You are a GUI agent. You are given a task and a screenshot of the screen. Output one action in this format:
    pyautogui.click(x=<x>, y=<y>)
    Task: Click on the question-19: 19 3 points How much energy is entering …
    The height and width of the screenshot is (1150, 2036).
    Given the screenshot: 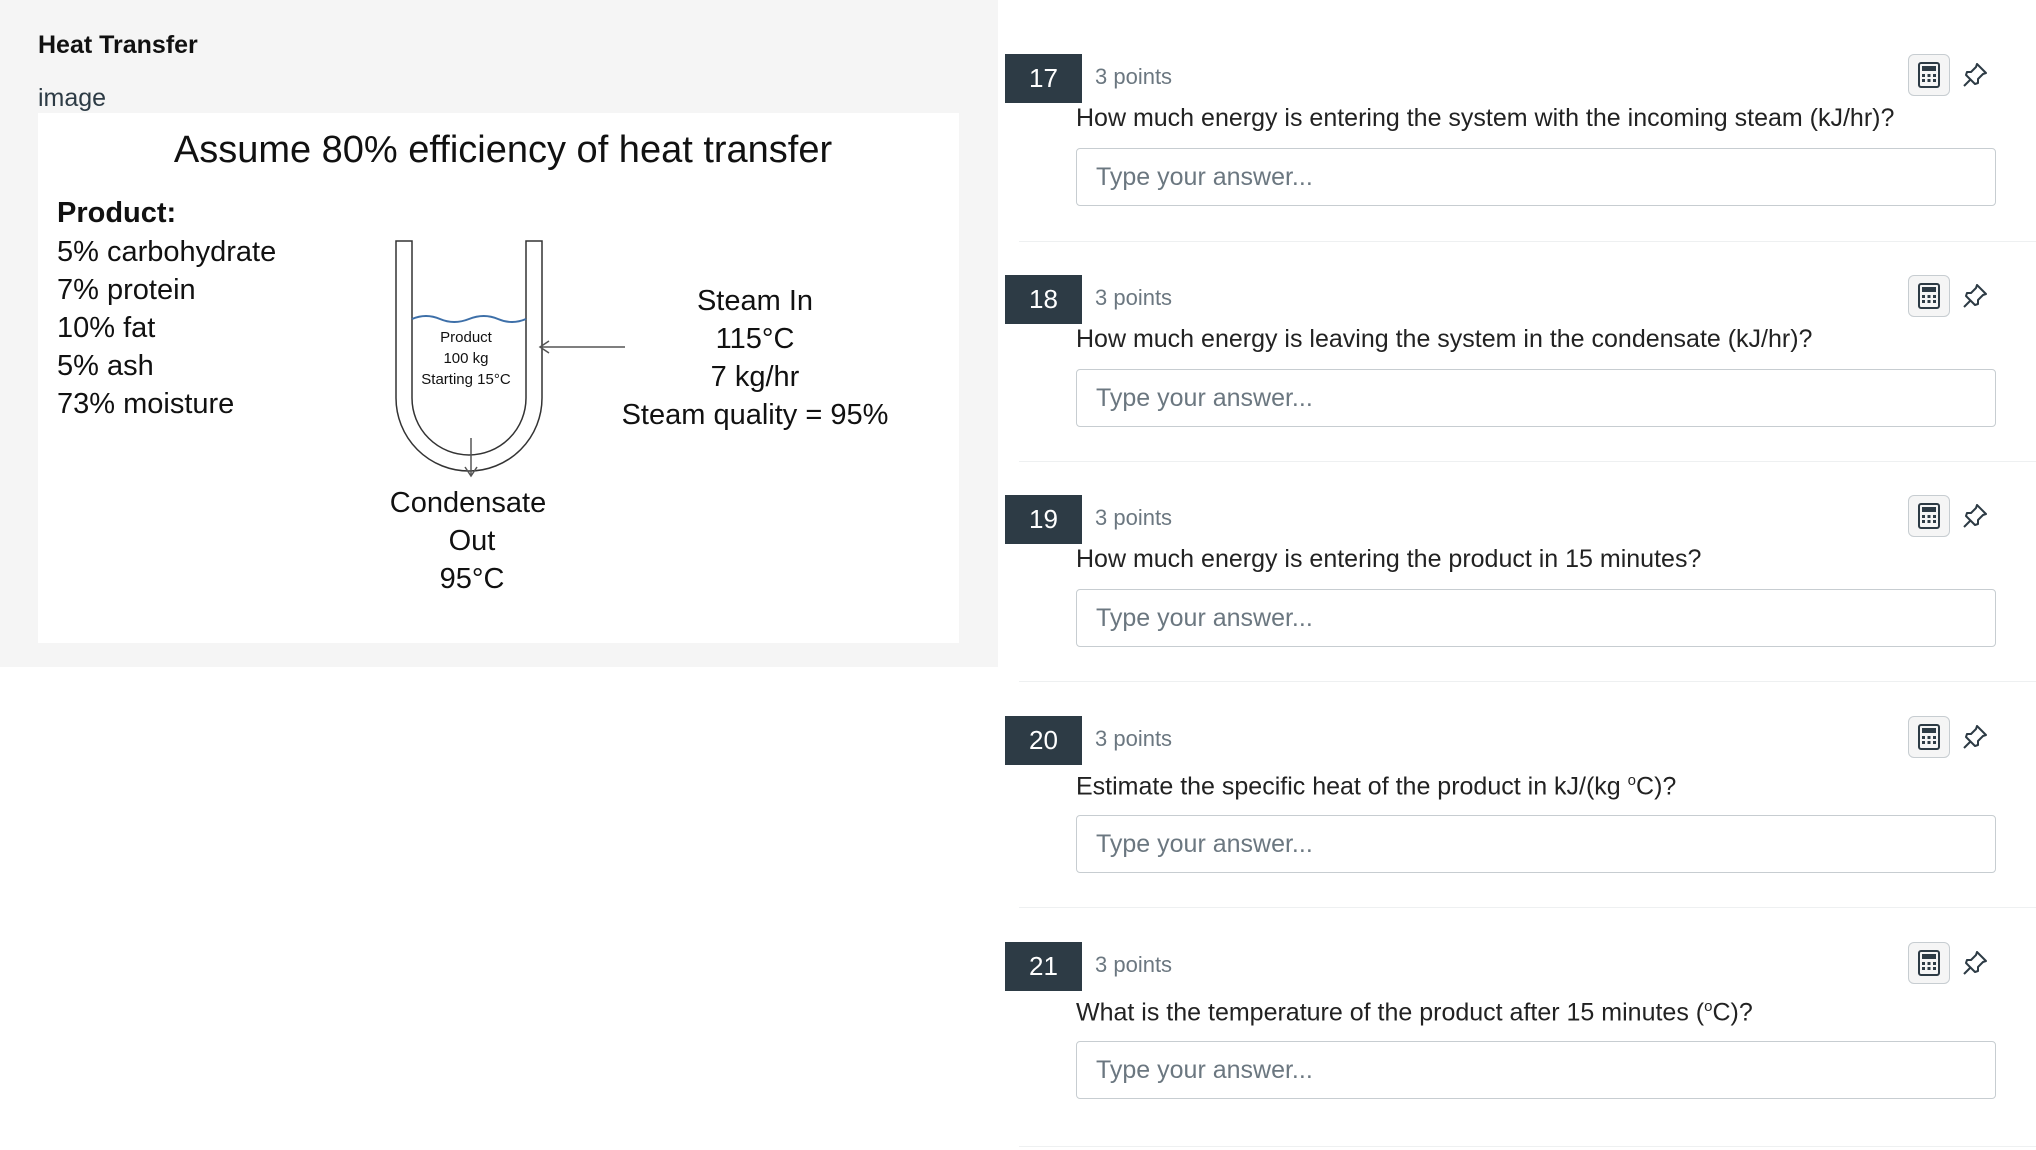 What is the action you would take?
    pyautogui.click(x=1505, y=544)
    